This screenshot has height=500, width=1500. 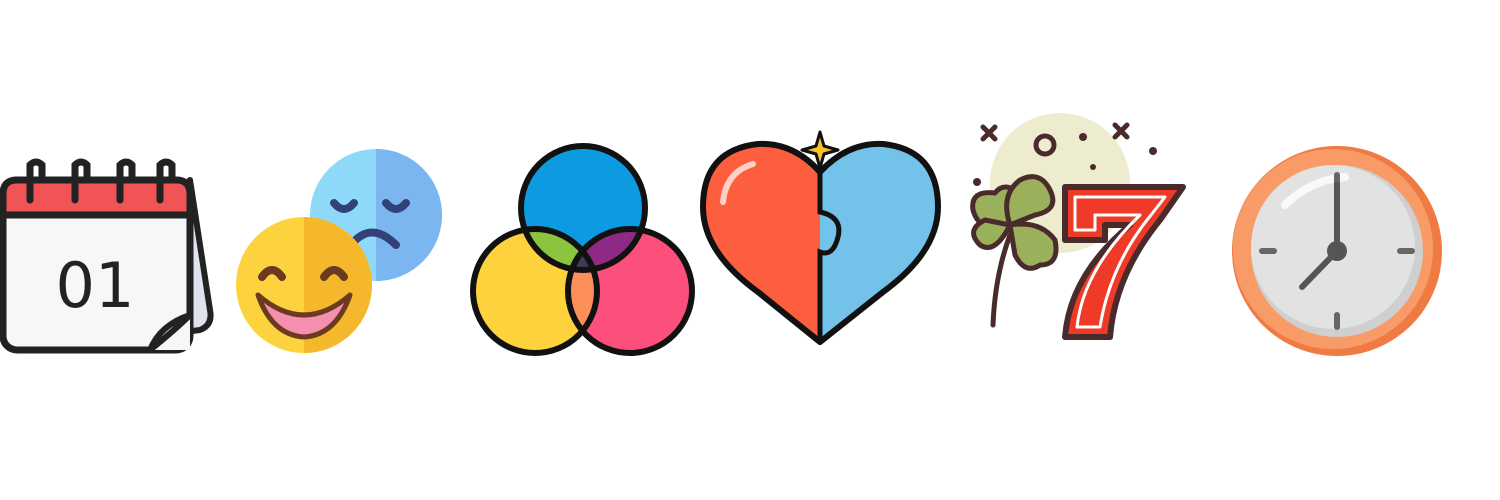 What do you see at coordinates (1337, 251) in the screenshot?
I see `wall-clock-icon` at bounding box center [1337, 251].